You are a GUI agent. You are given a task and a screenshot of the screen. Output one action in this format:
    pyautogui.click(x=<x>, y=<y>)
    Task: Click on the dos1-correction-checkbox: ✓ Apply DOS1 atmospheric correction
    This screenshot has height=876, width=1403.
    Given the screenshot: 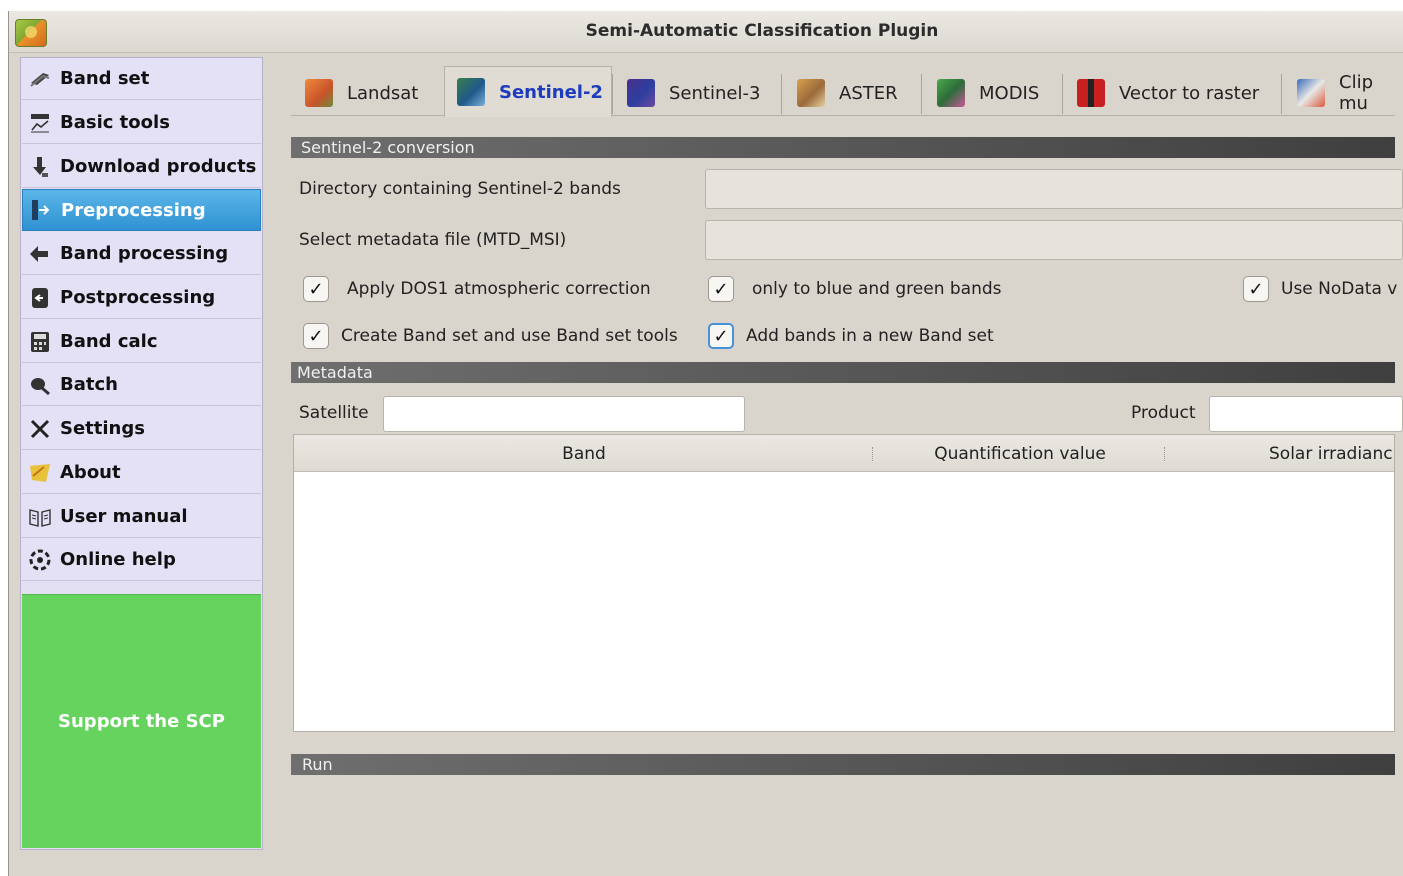 What is the action you would take?
    pyautogui.click(x=477, y=289)
    